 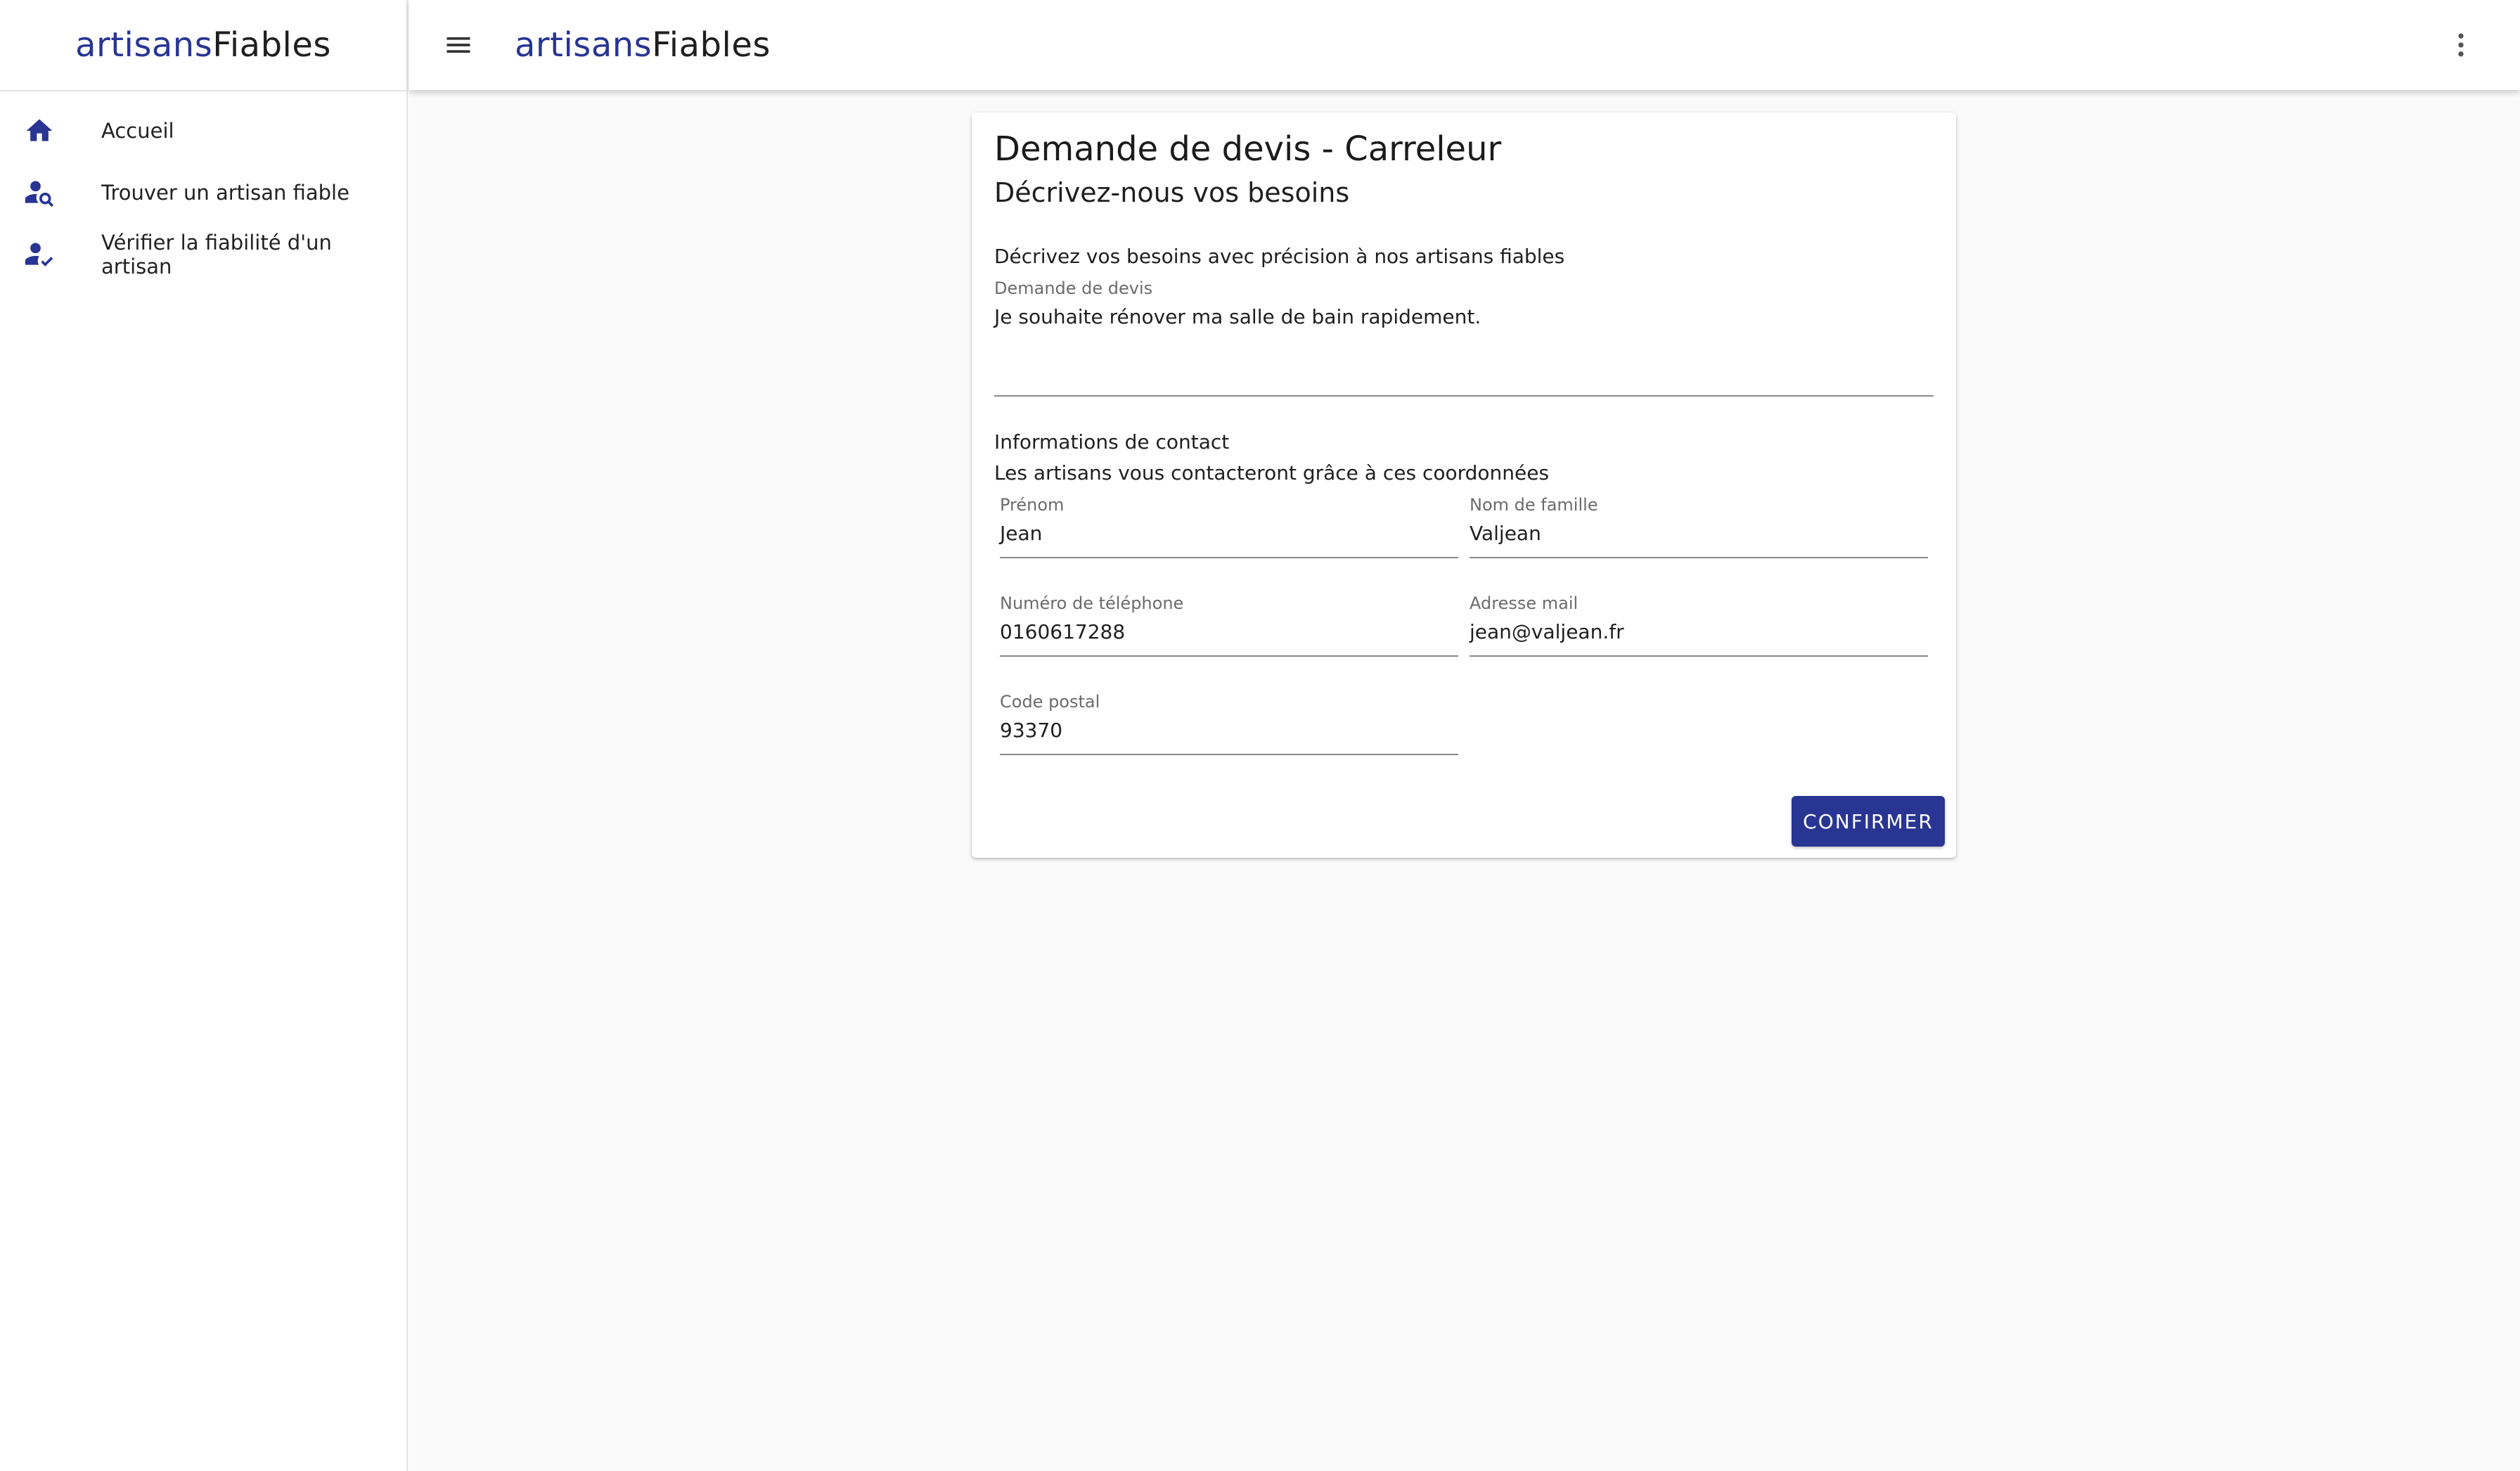 I want to click on sidebar-item-label: Trouver un artisan fiable, so click(x=225, y=193).